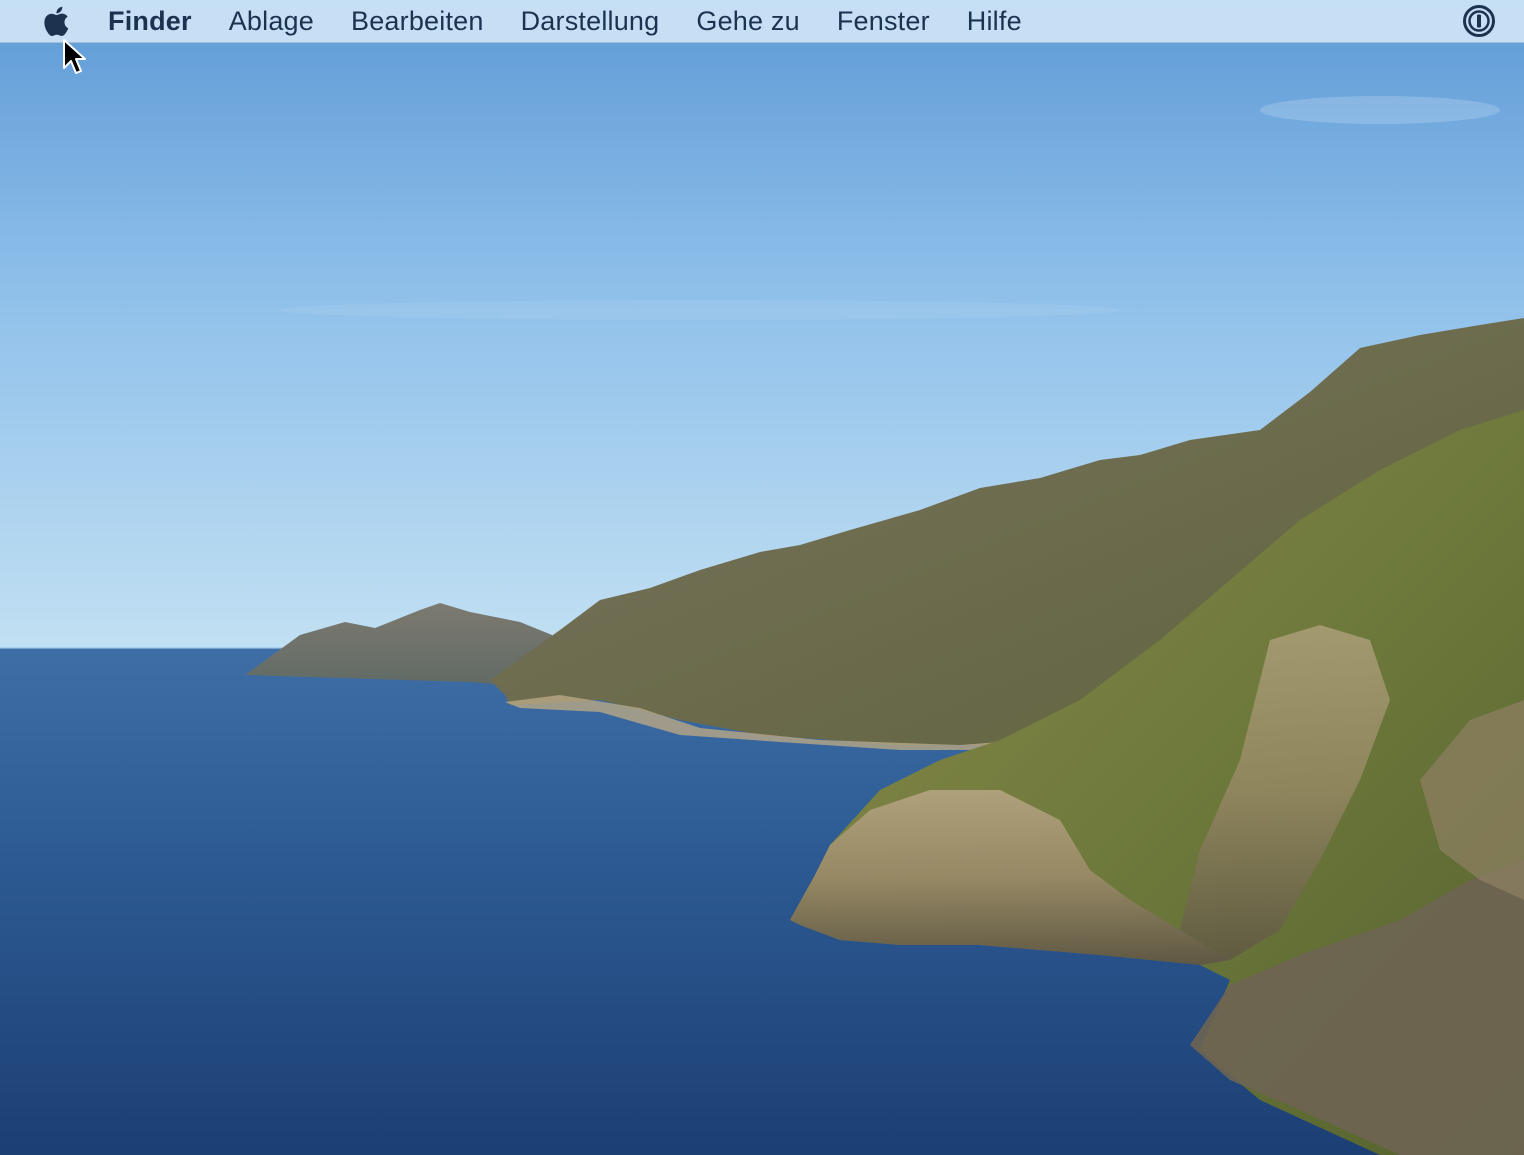 The width and height of the screenshot is (1524, 1155). What do you see at coordinates (417, 21) in the screenshot?
I see `menu-bearbeiten: Bearbeiten` at bounding box center [417, 21].